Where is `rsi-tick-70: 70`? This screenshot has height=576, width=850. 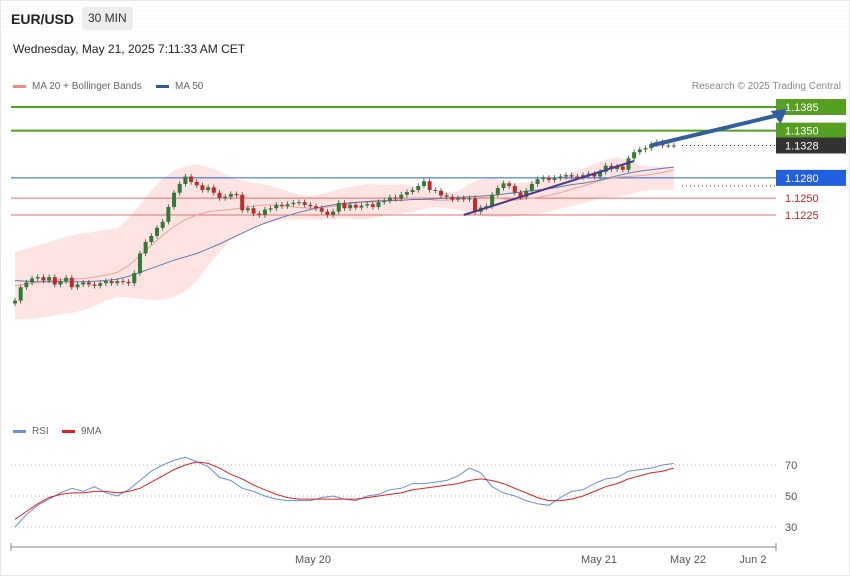
rsi-tick-70: 70 is located at coordinates (791, 466).